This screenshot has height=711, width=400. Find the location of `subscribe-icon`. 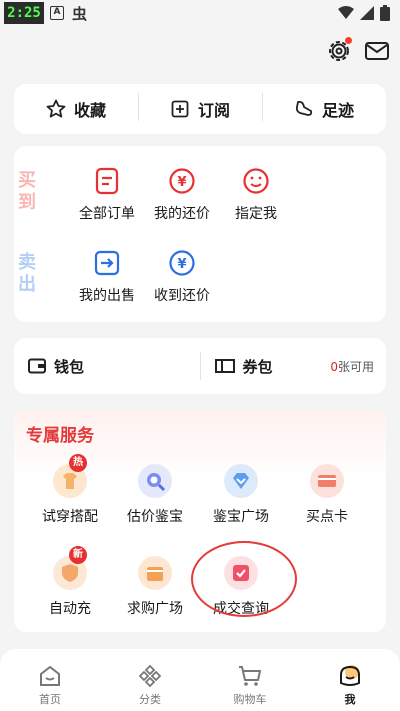

subscribe-icon is located at coordinates (180, 109).